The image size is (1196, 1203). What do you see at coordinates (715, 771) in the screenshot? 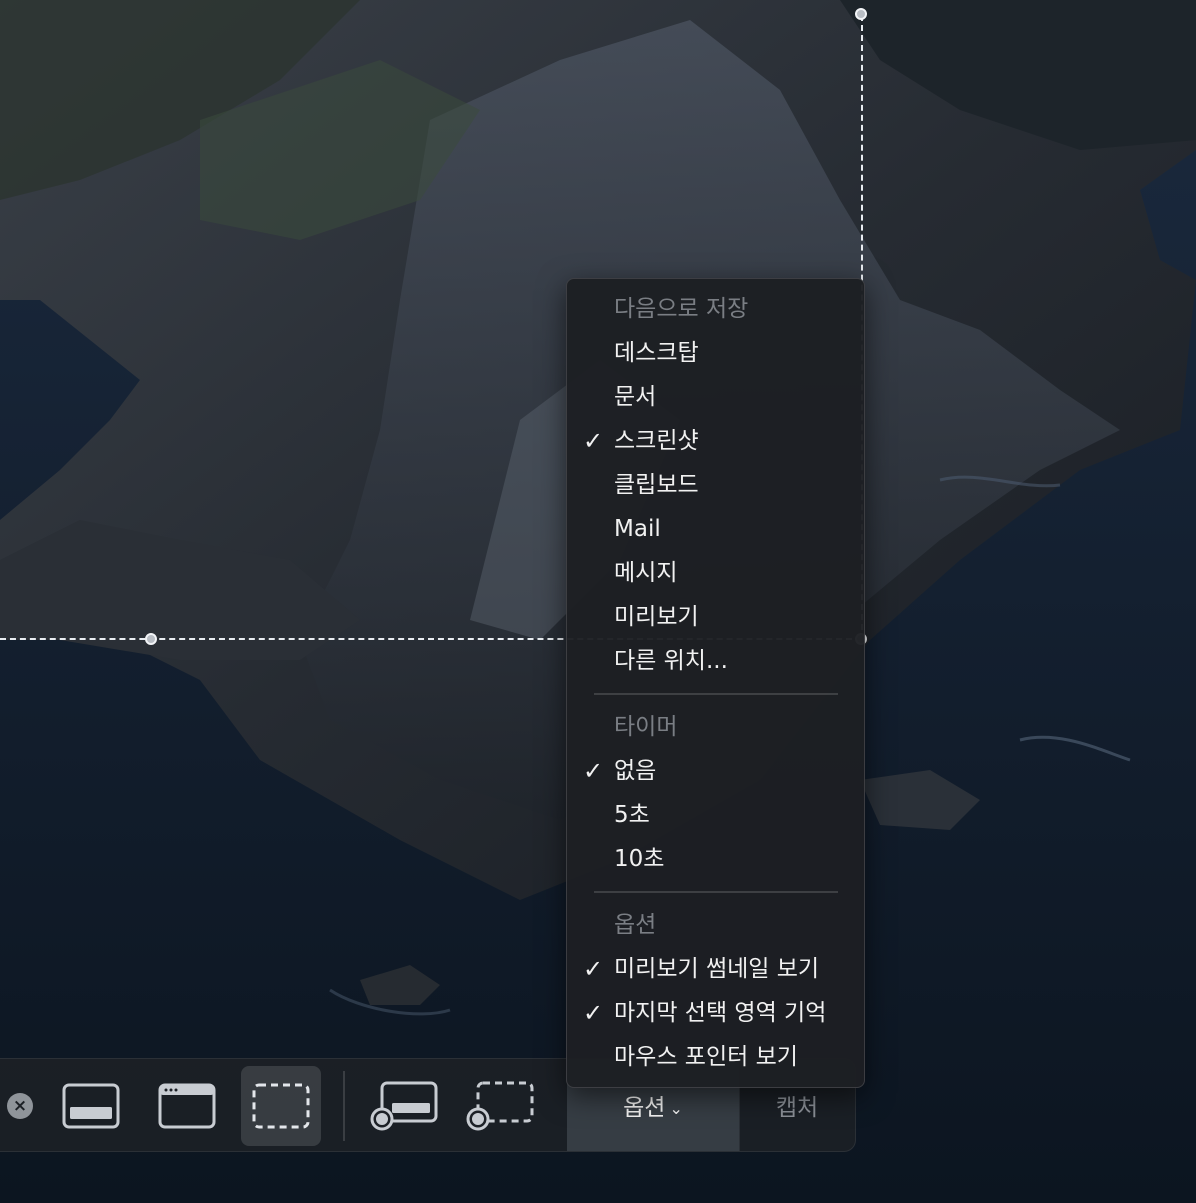
I see `menu-item-timer-none: ✓ 없음` at bounding box center [715, 771].